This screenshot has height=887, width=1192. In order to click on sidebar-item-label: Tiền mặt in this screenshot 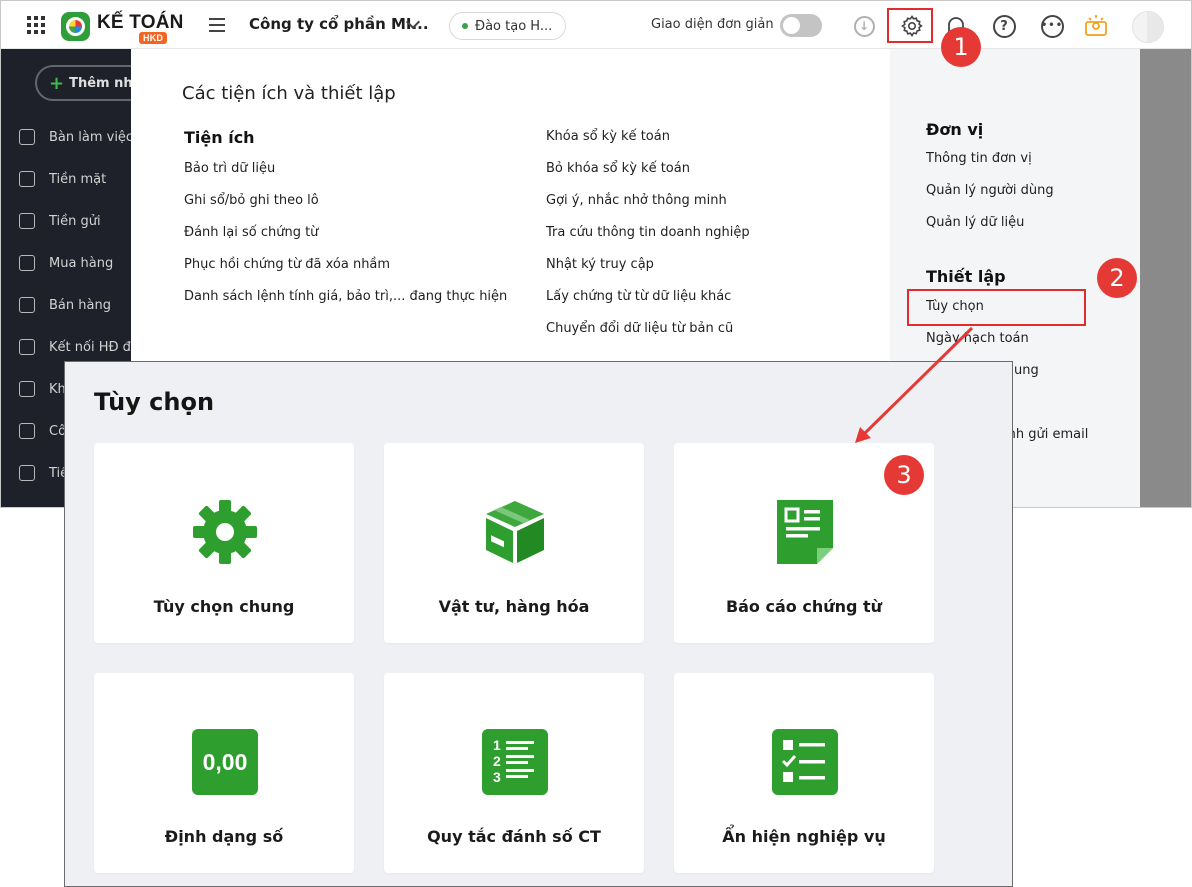, I will do `click(78, 179)`.